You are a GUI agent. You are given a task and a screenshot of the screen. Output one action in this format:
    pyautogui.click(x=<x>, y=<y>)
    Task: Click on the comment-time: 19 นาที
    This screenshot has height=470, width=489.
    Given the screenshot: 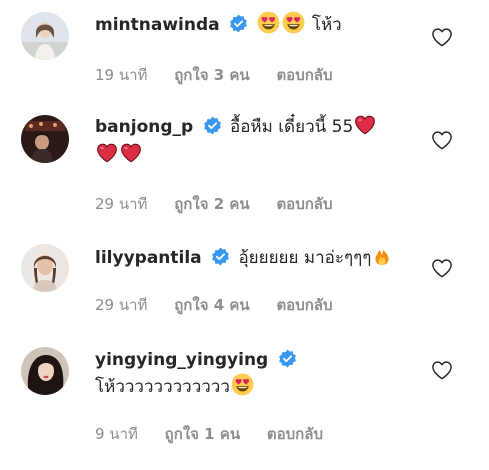 What is the action you would take?
    pyautogui.click(x=121, y=75)
    